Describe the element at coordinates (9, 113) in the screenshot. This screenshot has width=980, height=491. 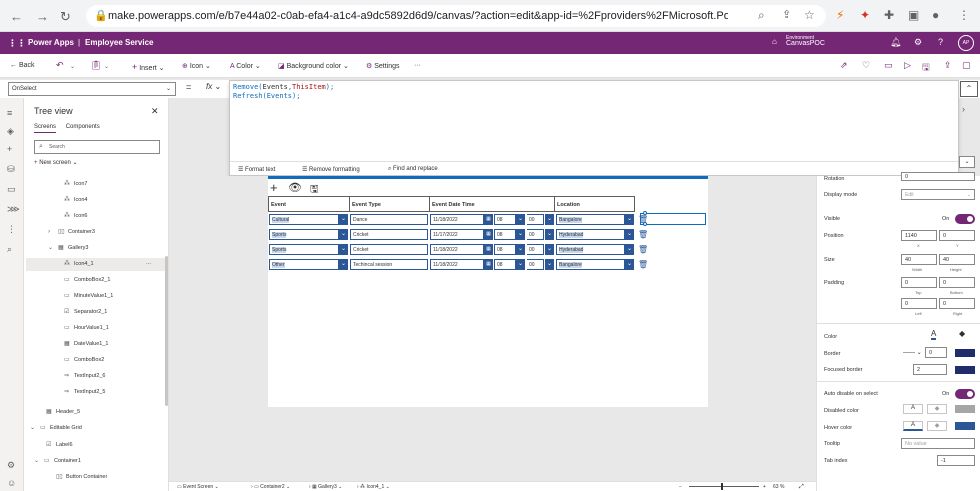
I see `hamburger-icon: ≡` at that location.